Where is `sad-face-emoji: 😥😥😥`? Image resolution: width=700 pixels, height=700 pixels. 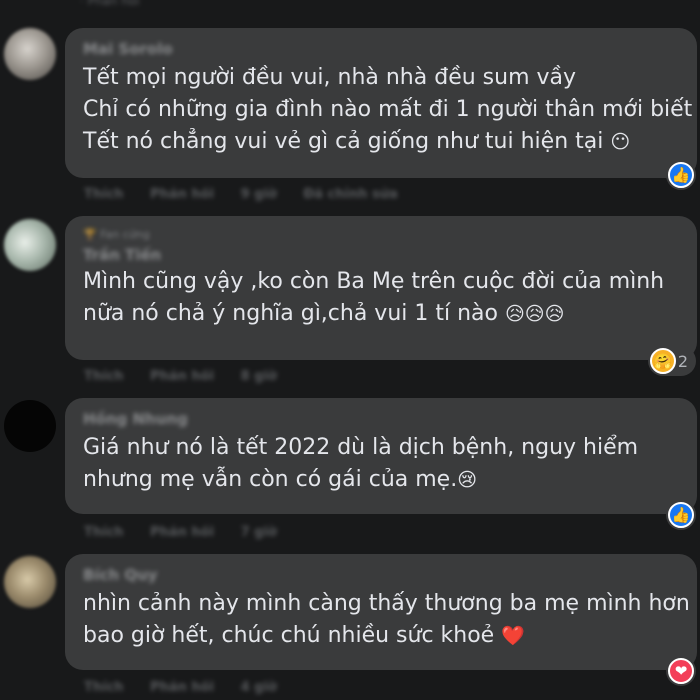 sad-face-emoji: 😥😥😥 is located at coordinates (534, 314).